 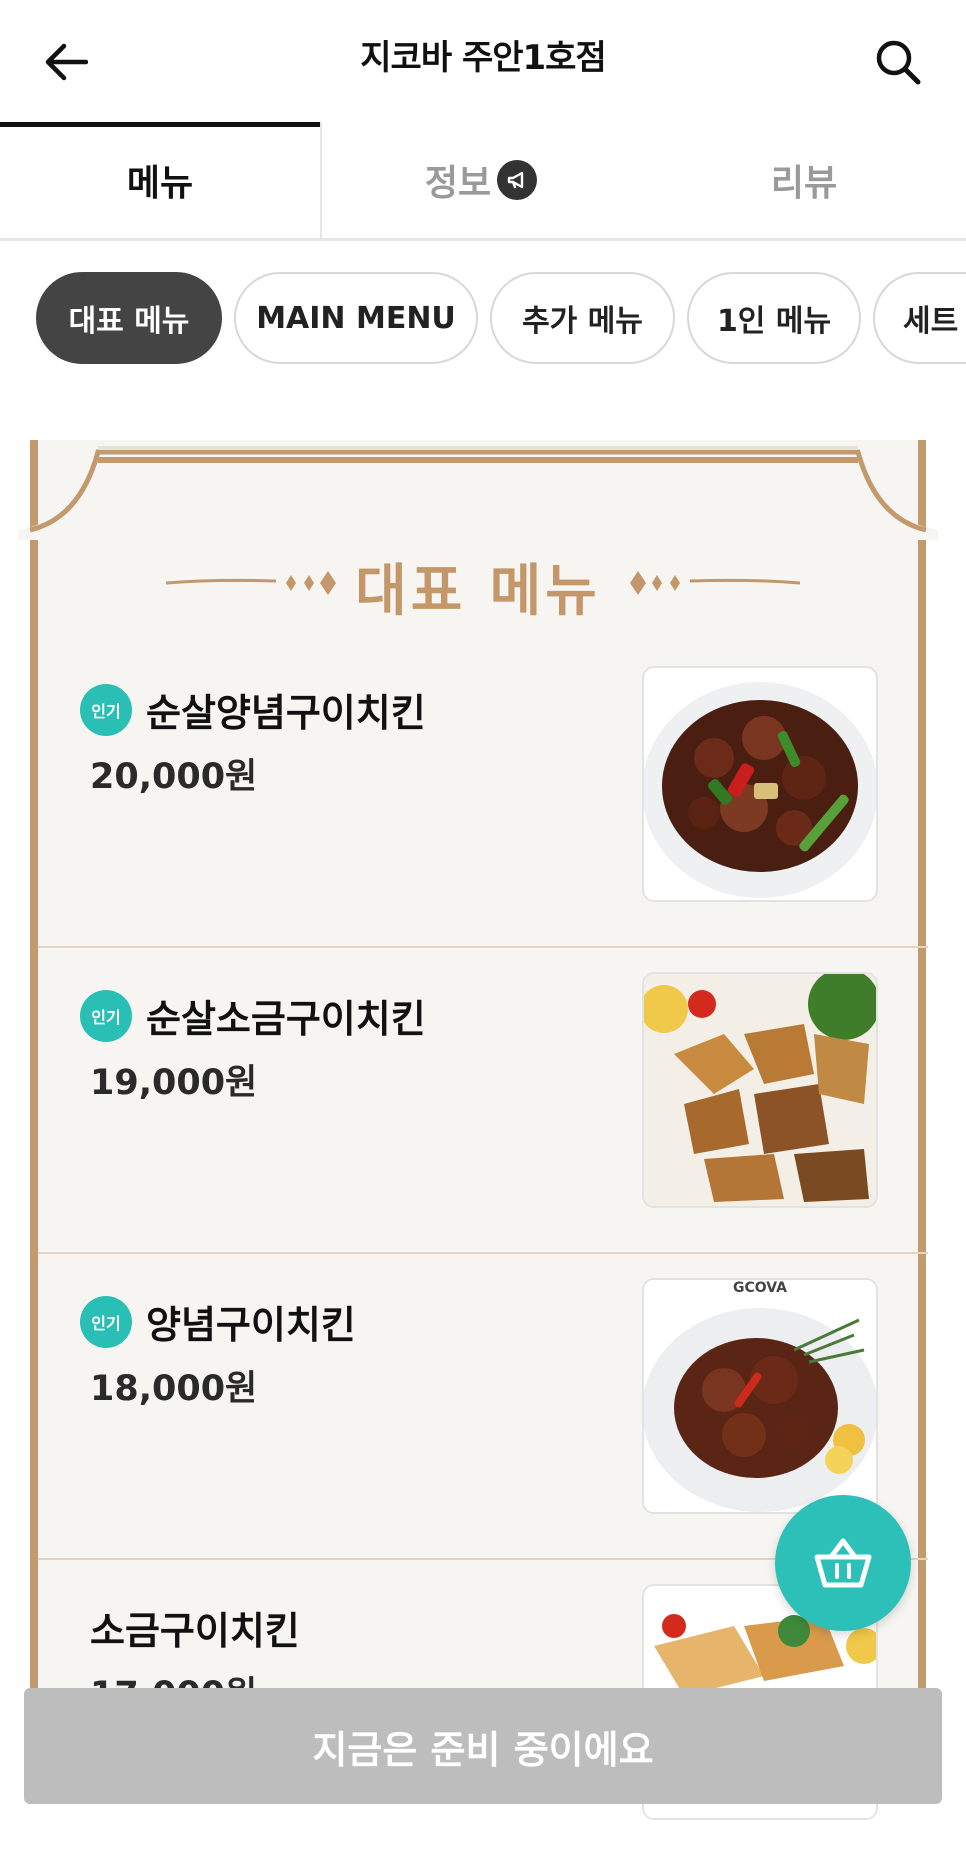 I want to click on tab-info-label: 정보, so click(x=458, y=183).